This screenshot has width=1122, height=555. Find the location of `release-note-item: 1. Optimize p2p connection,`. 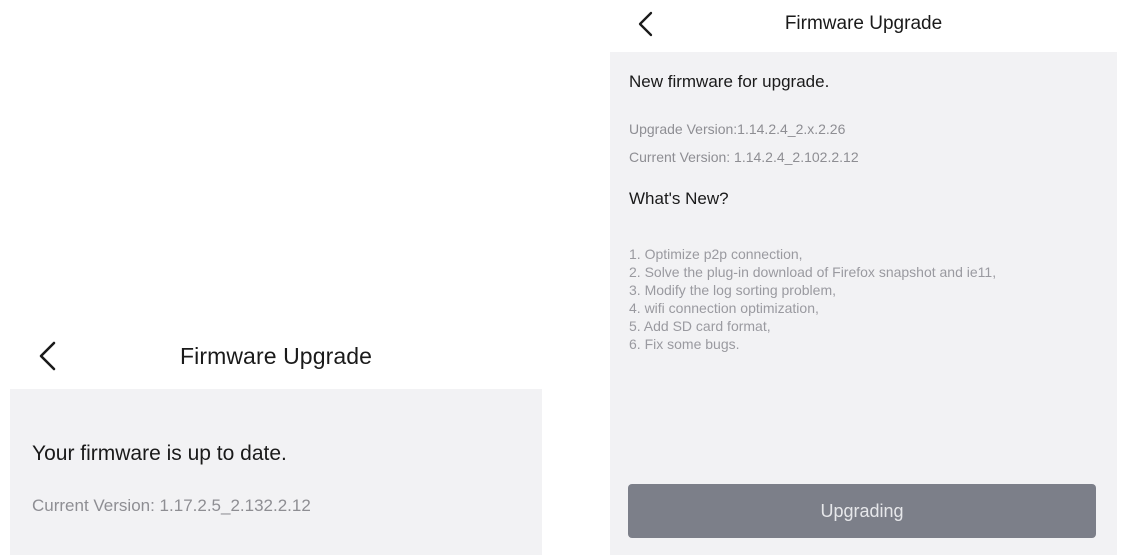

release-note-item: 1. Optimize p2p connection, is located at coordinates (716, 254).